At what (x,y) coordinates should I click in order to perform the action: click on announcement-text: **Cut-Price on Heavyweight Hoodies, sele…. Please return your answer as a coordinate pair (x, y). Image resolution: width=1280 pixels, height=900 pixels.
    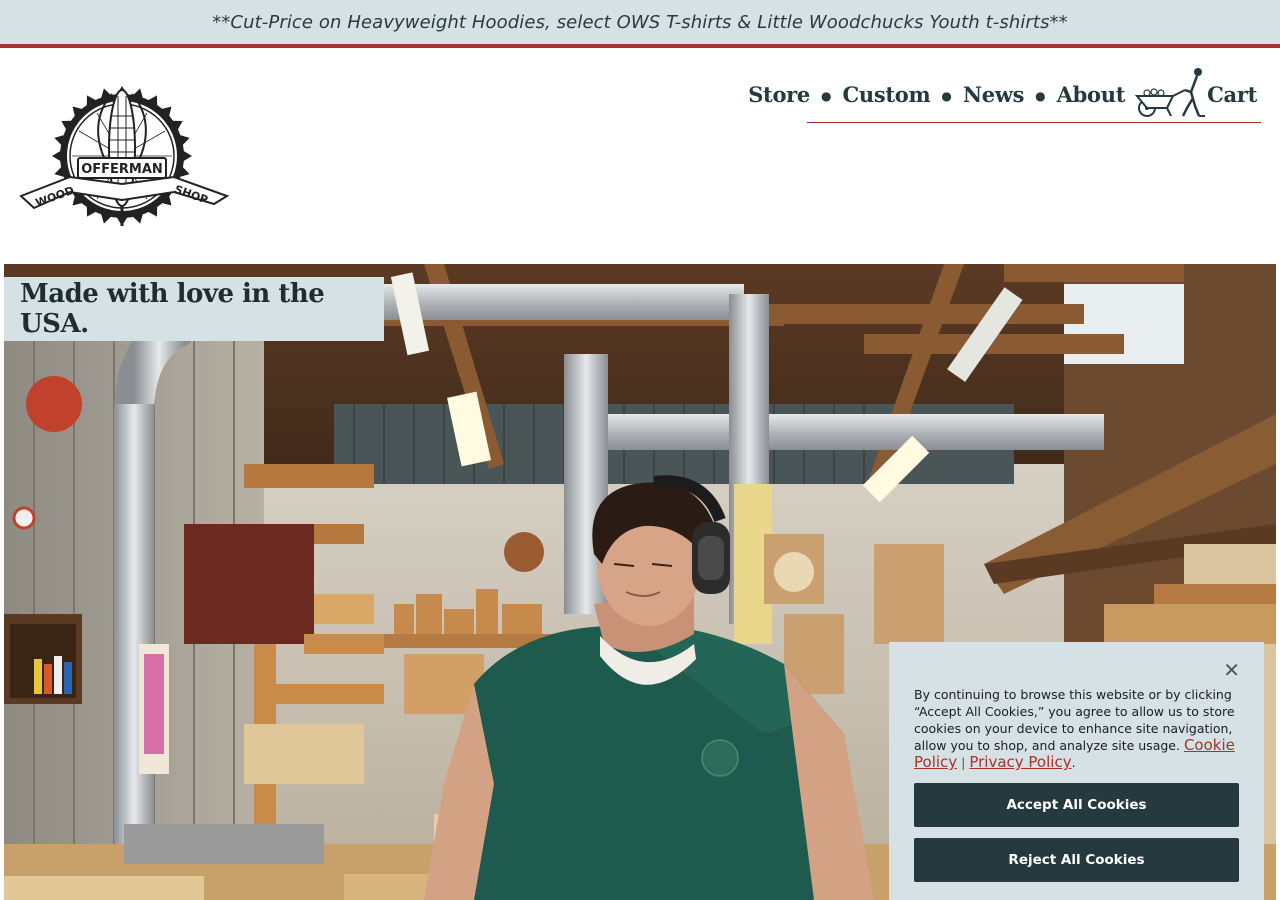
    Looking at the image, I should click on (640, 22).